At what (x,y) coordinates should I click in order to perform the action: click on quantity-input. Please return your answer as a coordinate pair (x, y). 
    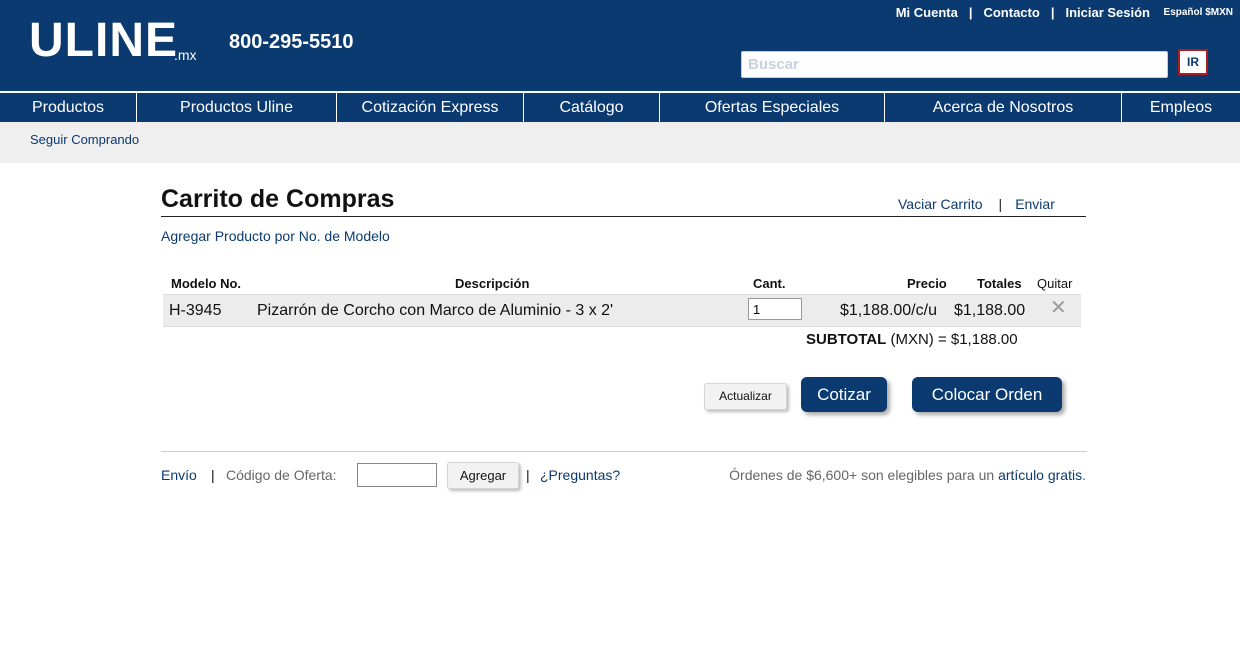
    Looking at the image, I should click on (775, 309).